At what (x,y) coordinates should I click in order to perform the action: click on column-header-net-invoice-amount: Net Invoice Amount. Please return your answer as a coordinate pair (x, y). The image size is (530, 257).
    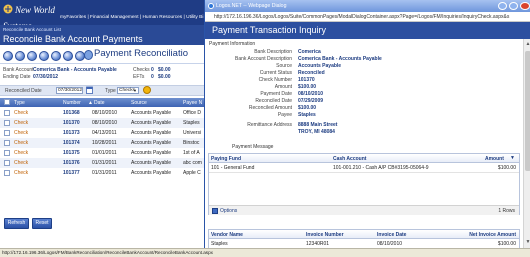
    Looking at the image, I should click on (492, 235).